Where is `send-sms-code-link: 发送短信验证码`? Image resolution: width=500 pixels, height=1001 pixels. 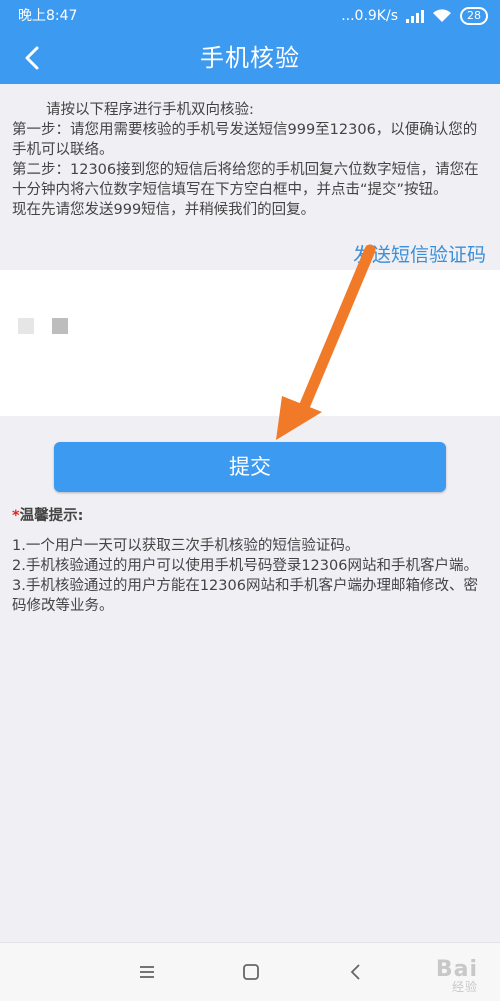
send-sms-code-link: 发送短信验证码 is located at coordinates (419, 253).